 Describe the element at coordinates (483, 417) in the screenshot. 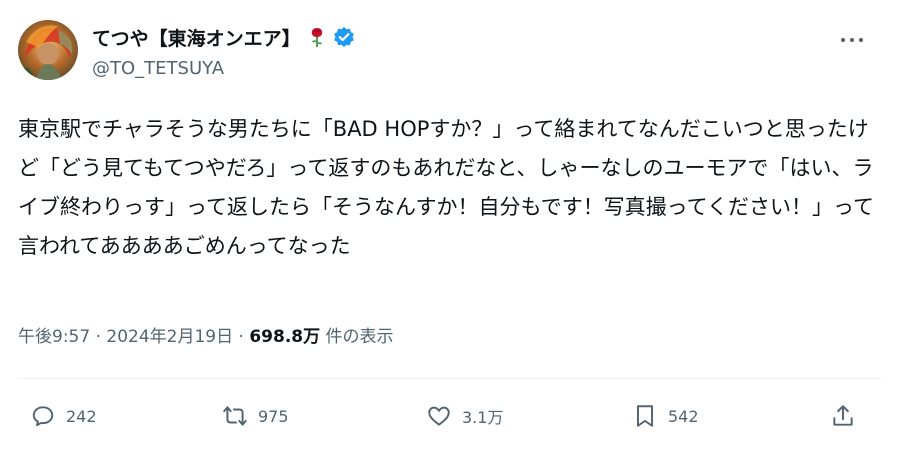

I see `like-count: 3.1万` at that location.